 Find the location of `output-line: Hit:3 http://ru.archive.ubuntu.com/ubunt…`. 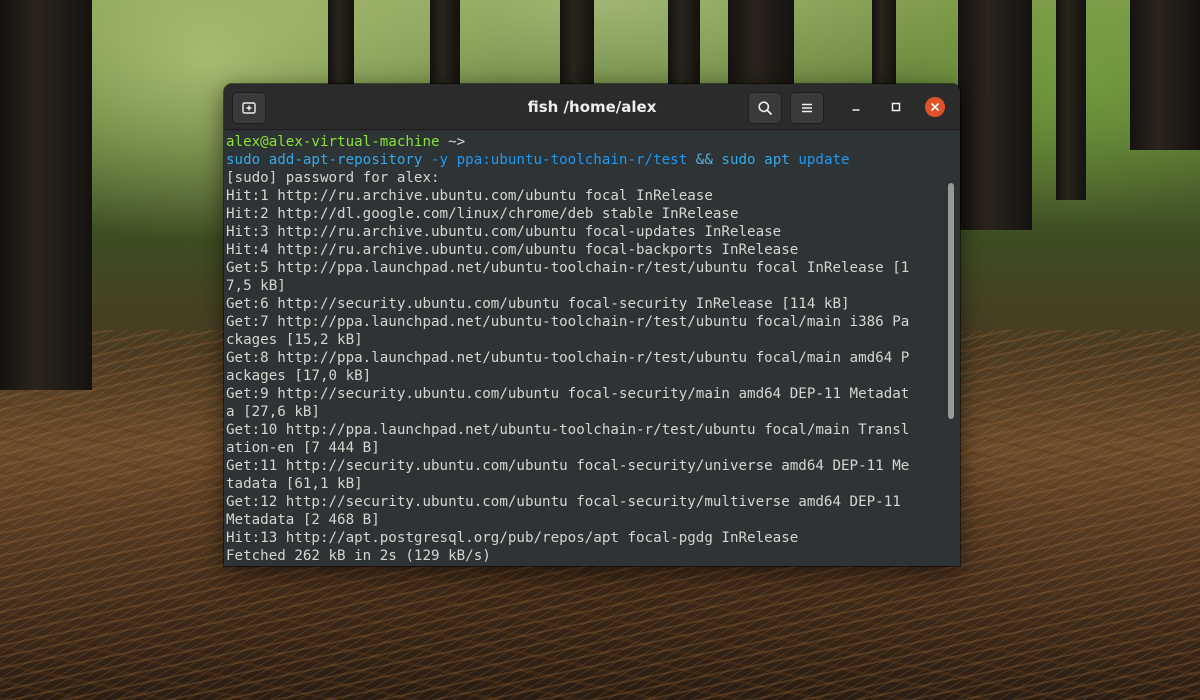

output-line: Hit:3 http://ru.archive.ubuntu.com/ubunt… is located at coordinates (504, 232).